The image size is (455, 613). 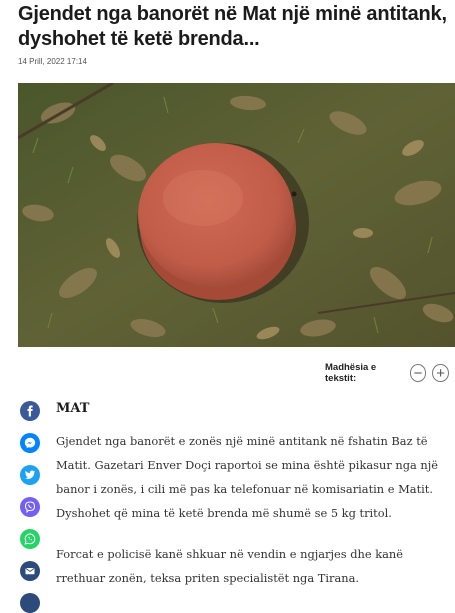 I want to click on font-size-control: Madhësia e tekstit: − +, so click(x=390, y=373).